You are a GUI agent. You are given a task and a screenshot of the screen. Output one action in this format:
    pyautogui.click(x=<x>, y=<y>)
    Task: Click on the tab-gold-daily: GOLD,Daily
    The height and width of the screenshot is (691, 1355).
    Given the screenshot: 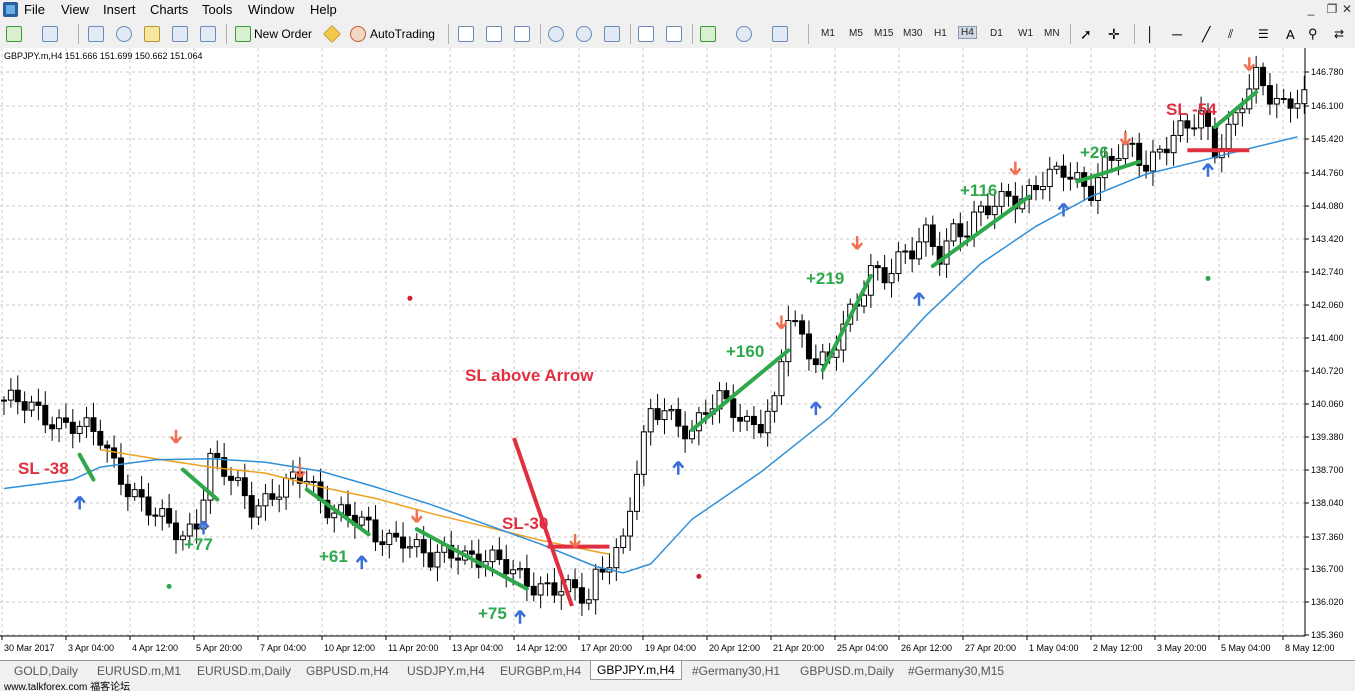 What is the action you would take?
    pyautogui.click(x=46, y=671)
    